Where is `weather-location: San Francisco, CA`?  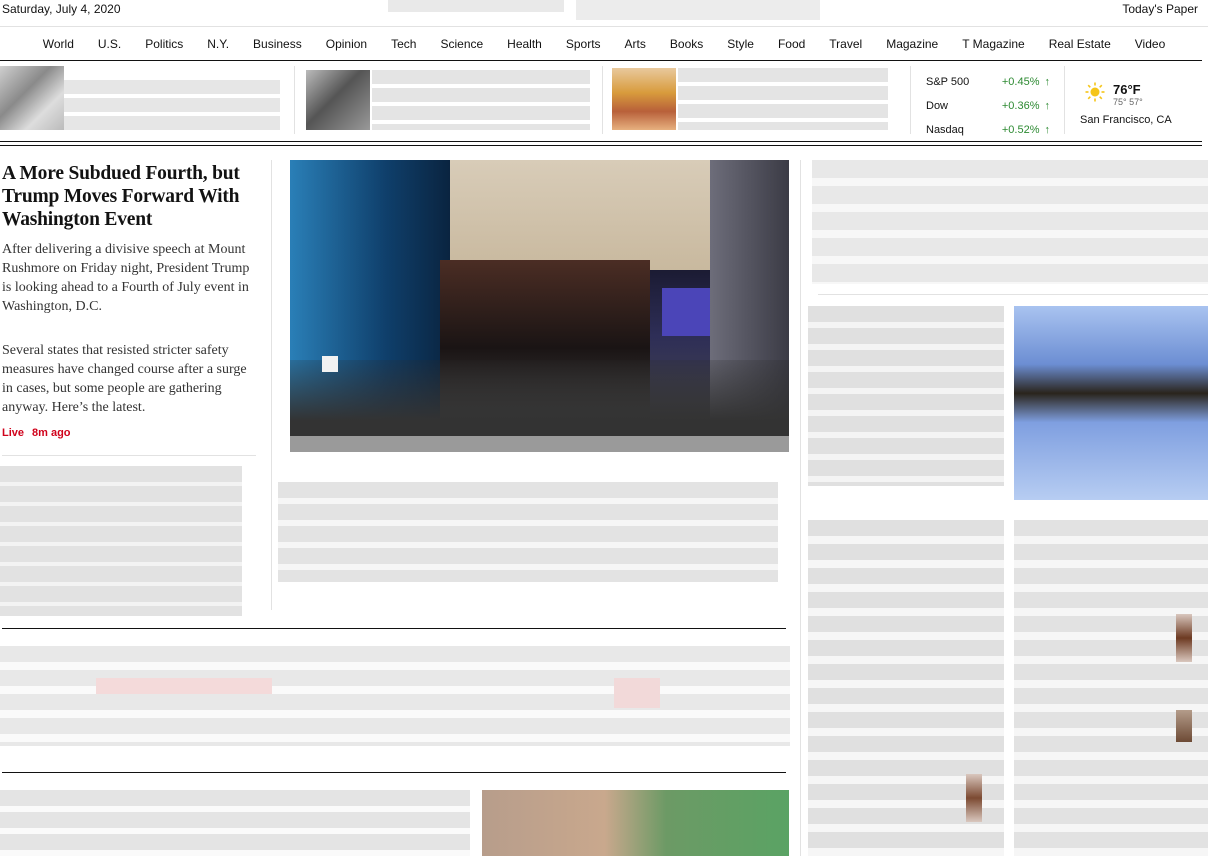 weather-location: San Francisco, CA is located at coordinates (1126, 120).